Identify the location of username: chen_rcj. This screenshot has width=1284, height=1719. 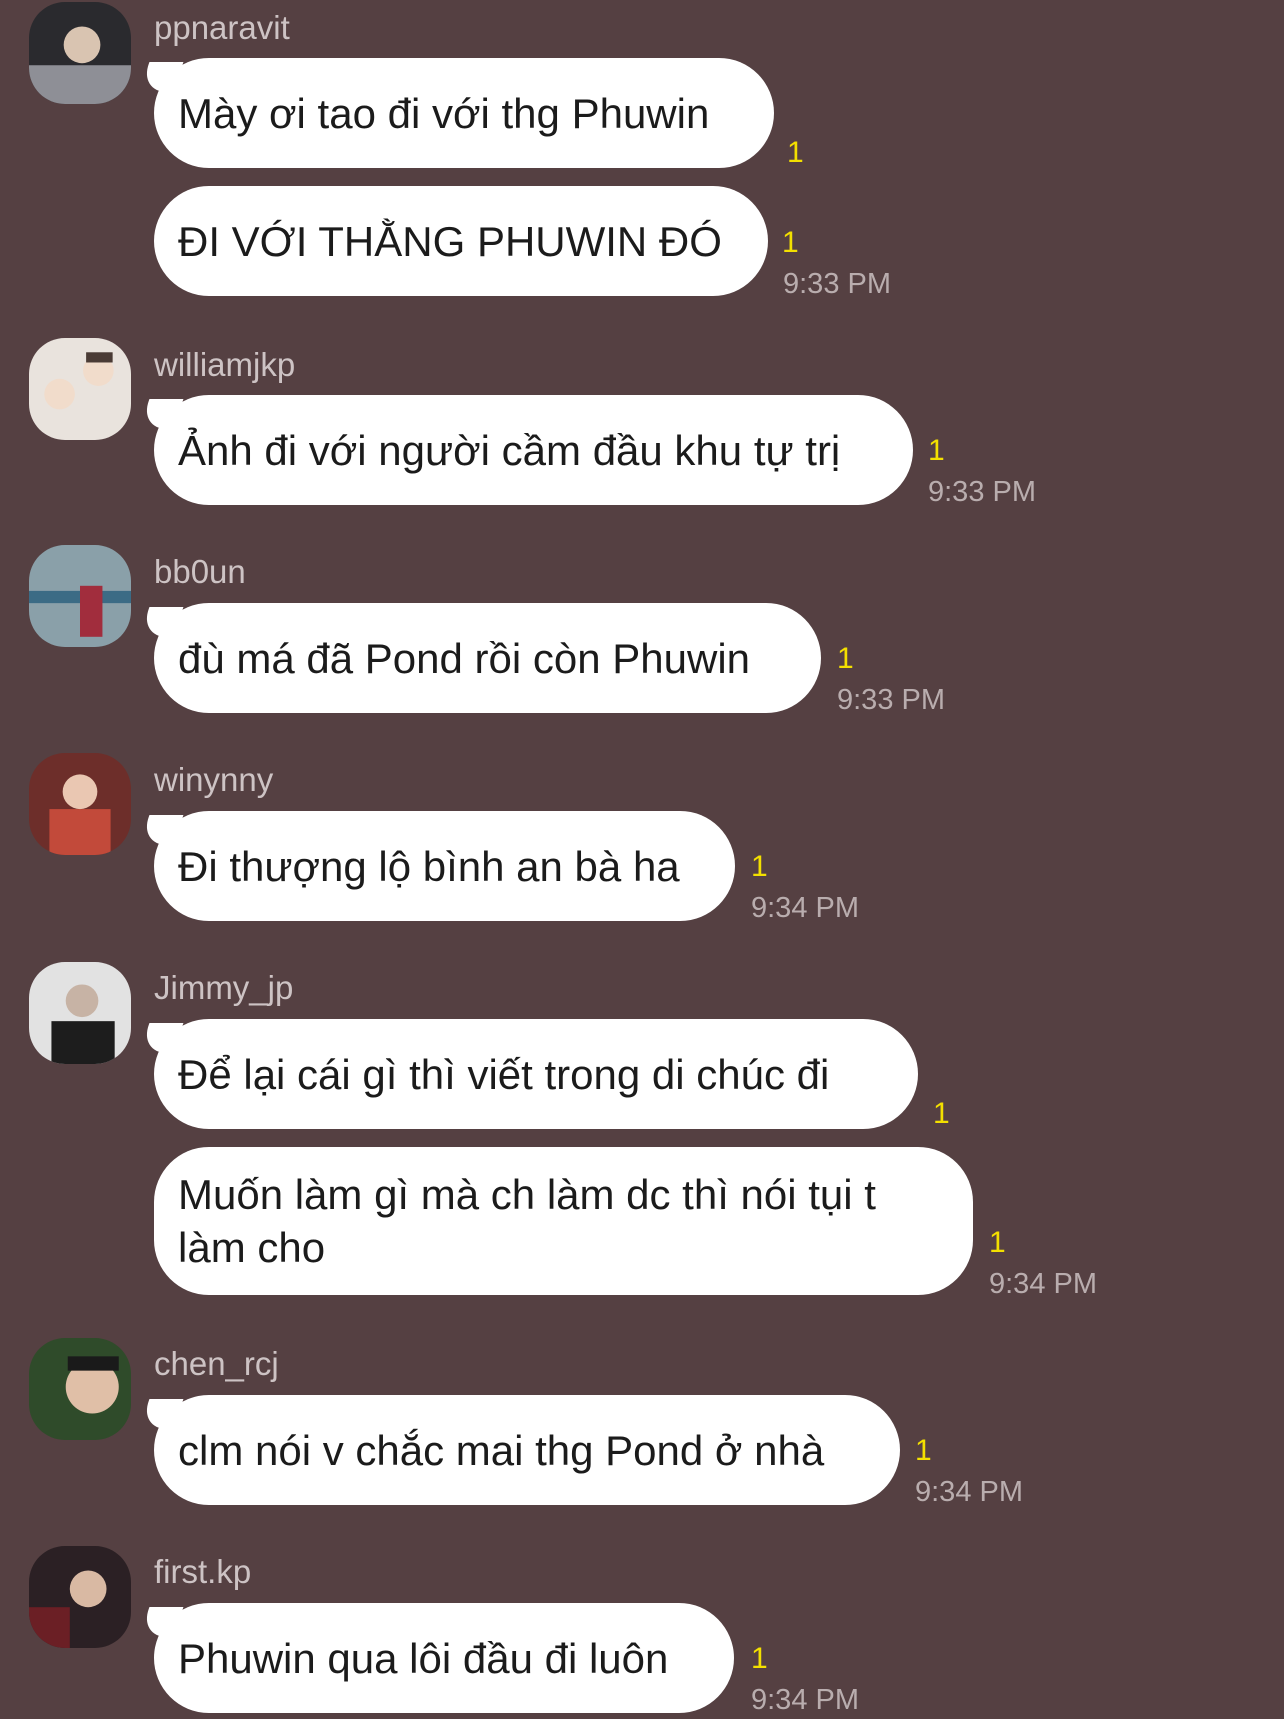
(216, 1363).